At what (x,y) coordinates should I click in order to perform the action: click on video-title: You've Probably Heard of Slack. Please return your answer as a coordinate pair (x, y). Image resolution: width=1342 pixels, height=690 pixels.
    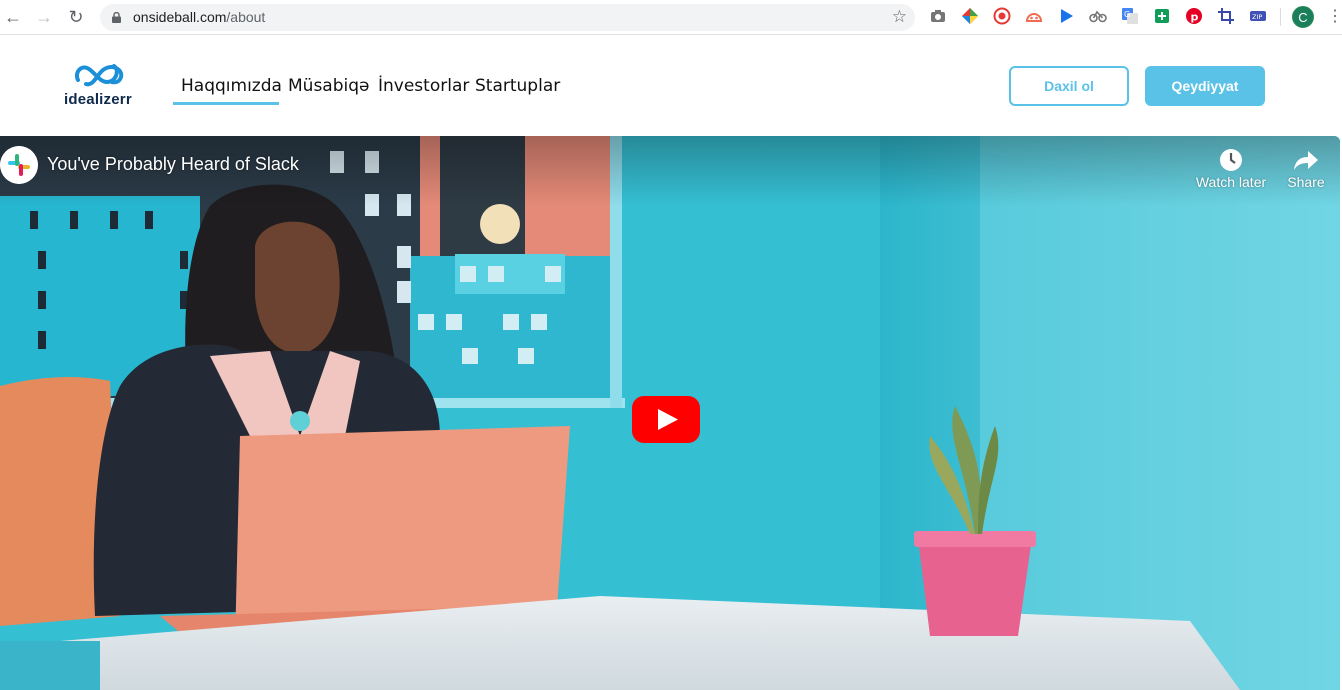
    Looking at the image, I should click on (173, 164).